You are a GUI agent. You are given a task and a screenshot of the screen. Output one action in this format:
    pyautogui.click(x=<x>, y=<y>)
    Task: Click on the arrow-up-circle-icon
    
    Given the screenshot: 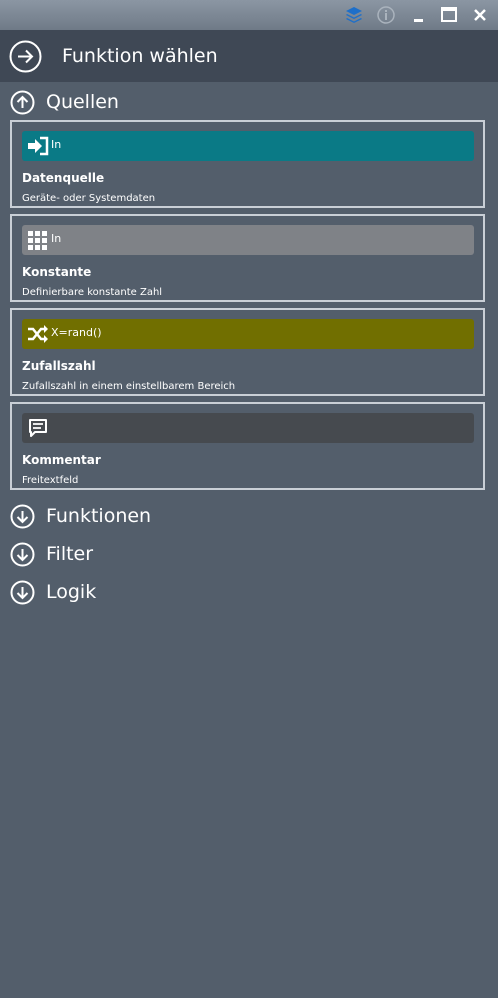 What is the action you would take?
    pyautogui.click(x=22, y=102)
    